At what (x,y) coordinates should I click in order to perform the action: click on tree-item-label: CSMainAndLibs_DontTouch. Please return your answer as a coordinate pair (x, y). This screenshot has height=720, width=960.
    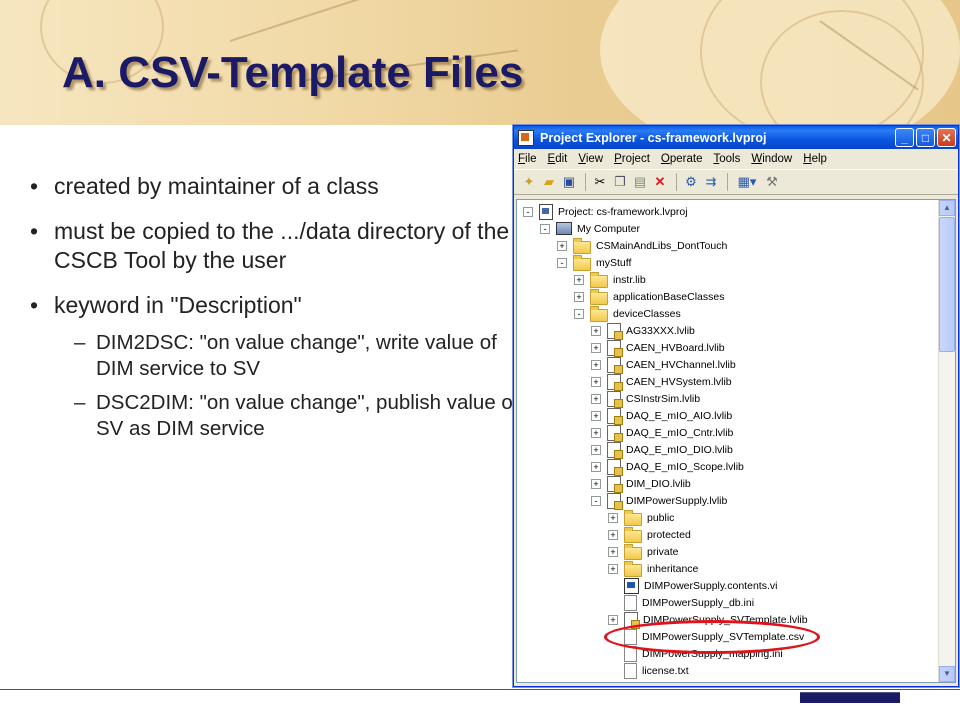
    Looking at the image, I should click on (662, 245).